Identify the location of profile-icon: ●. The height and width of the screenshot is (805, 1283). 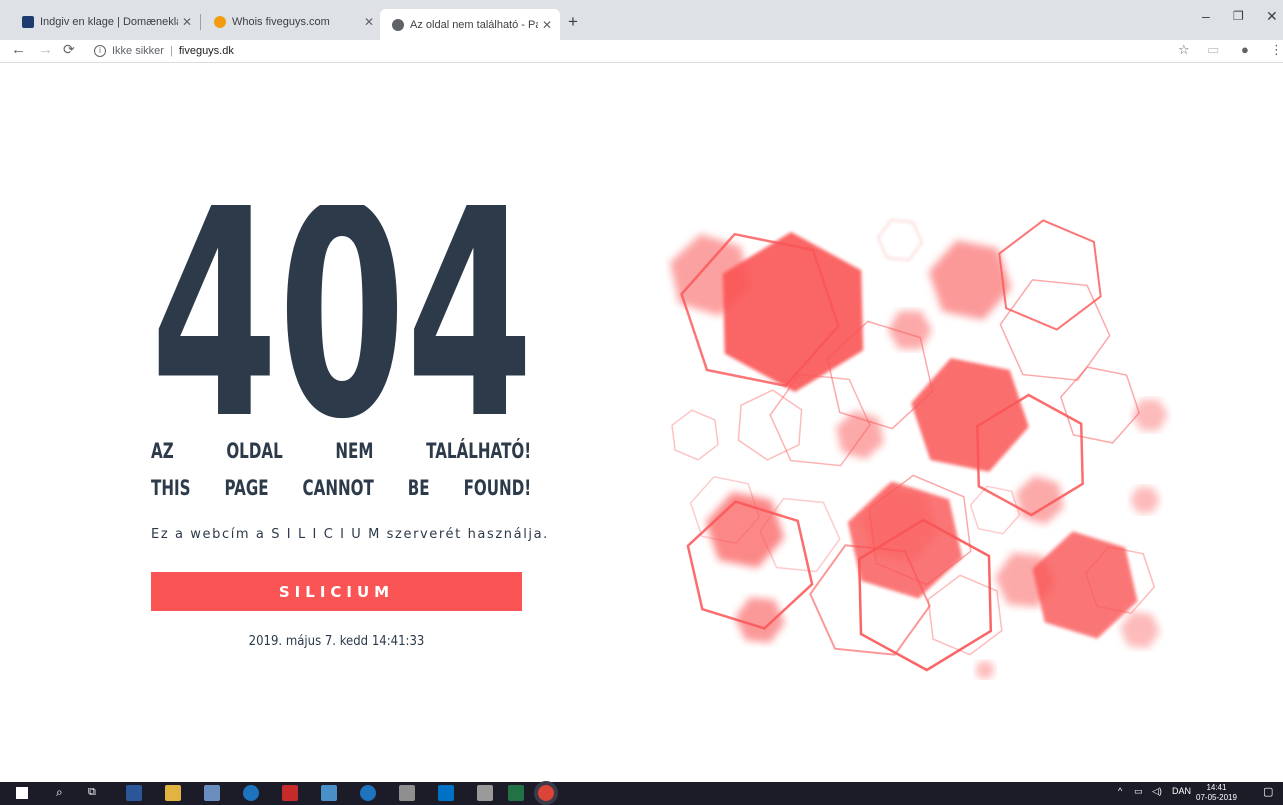
(1245, 49).